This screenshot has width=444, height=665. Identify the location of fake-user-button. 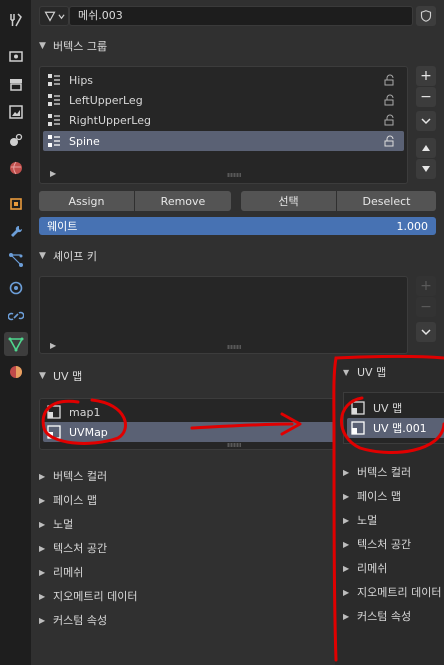
(426, 16).